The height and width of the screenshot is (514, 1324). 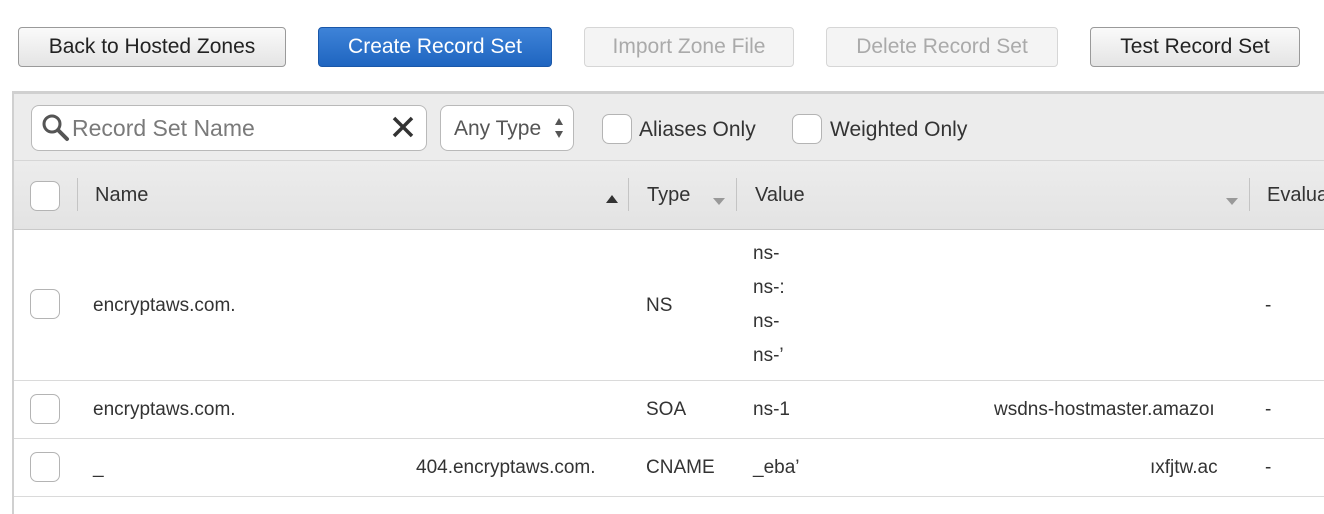 What do you see at coordinates (98, 467) in the screenshot?
I see `row-name: _` at bounding box center [98, 467].